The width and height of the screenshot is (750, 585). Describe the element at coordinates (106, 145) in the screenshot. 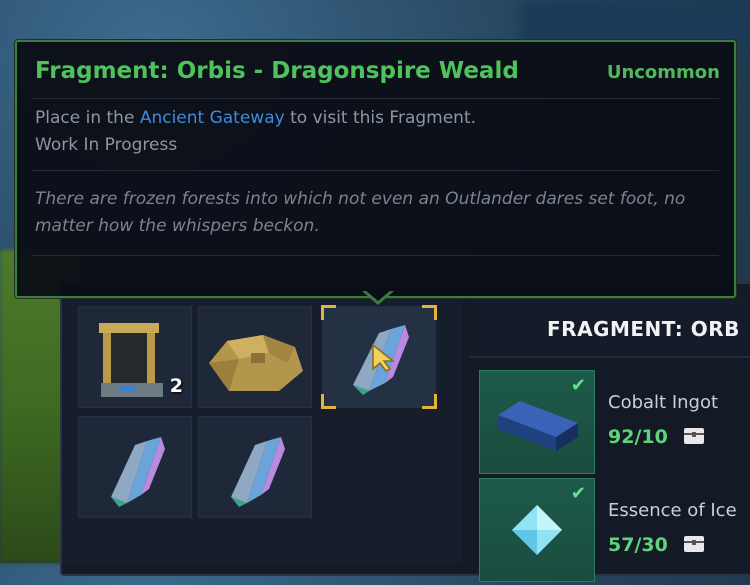

I see `work-in-progress-label: Work In Progress` at that location.